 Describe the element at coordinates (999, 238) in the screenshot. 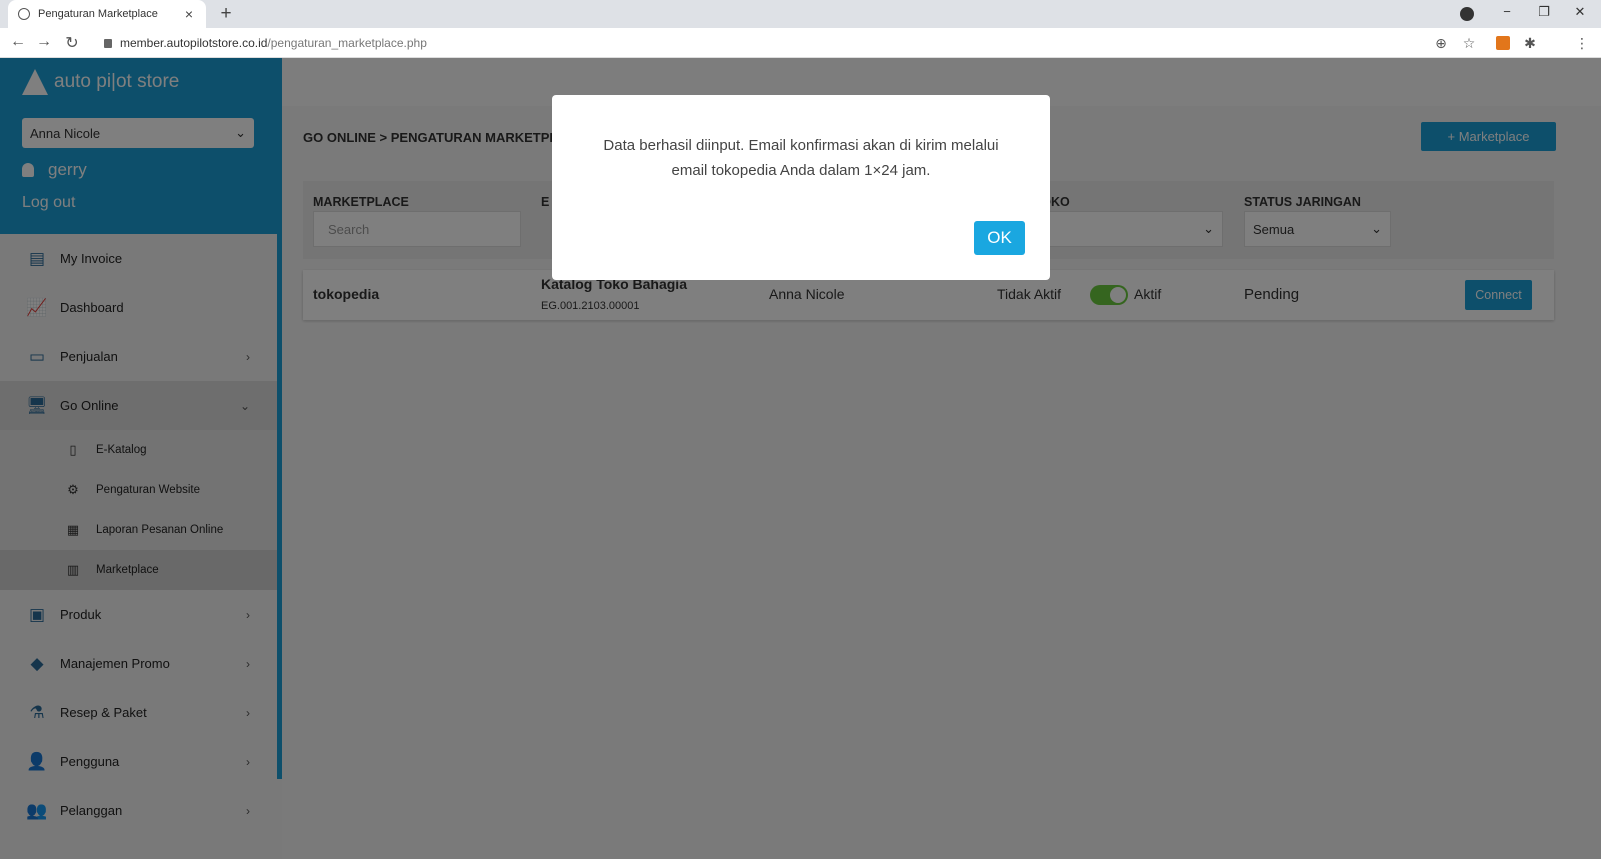

I see `ok-button: OK` at that location.